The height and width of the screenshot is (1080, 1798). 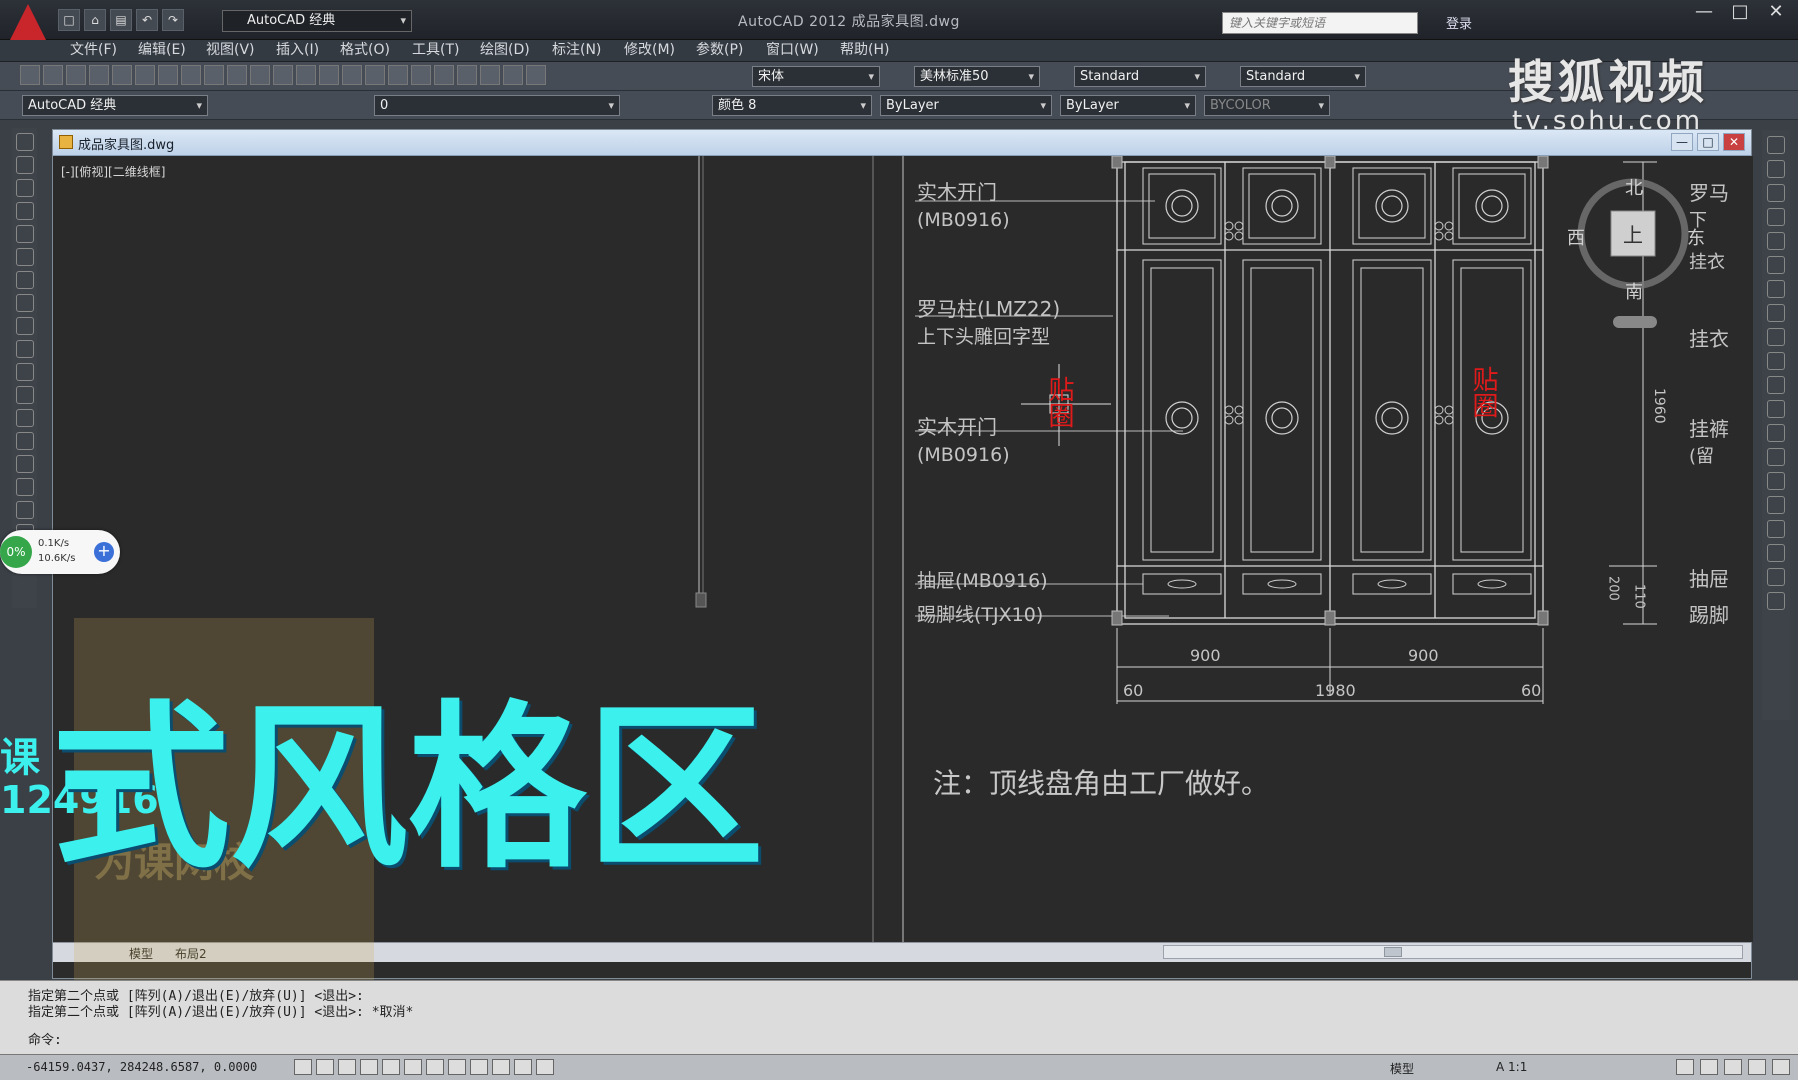 I want to click on open-icon: ⌂, so click(x=95, y=20).